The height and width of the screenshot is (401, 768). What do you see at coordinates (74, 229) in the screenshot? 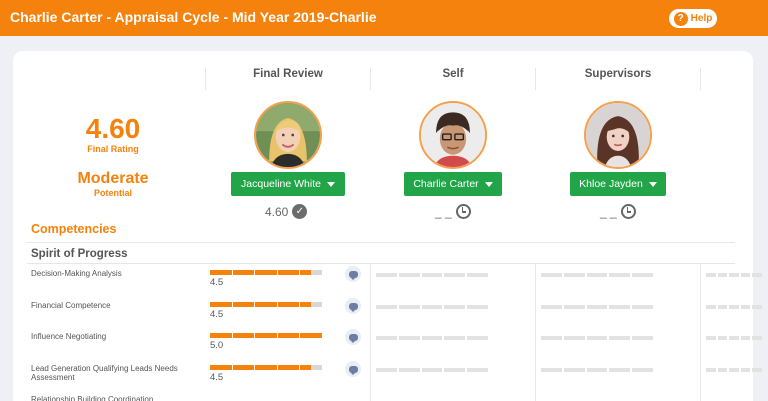
I see `competencies-title: Competencies` at bounding box center [74, 229].